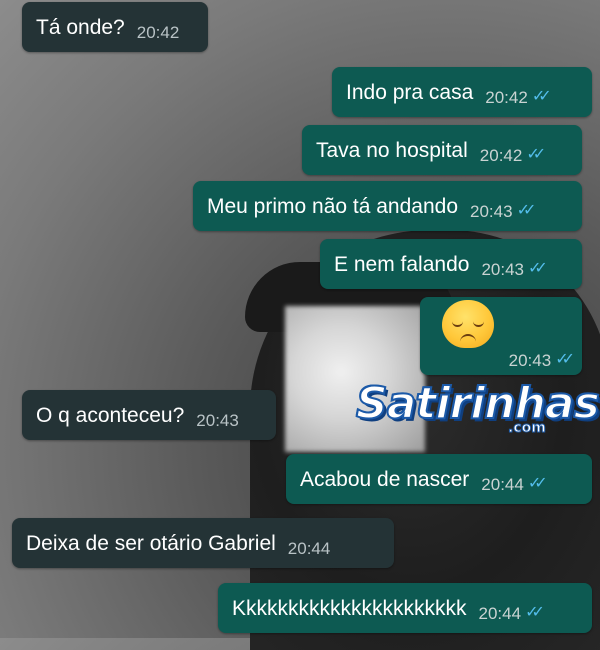  I want to click on message-bubble-outgoing: Indo pra casa 20:42 ✓✓, so click(462, 92).